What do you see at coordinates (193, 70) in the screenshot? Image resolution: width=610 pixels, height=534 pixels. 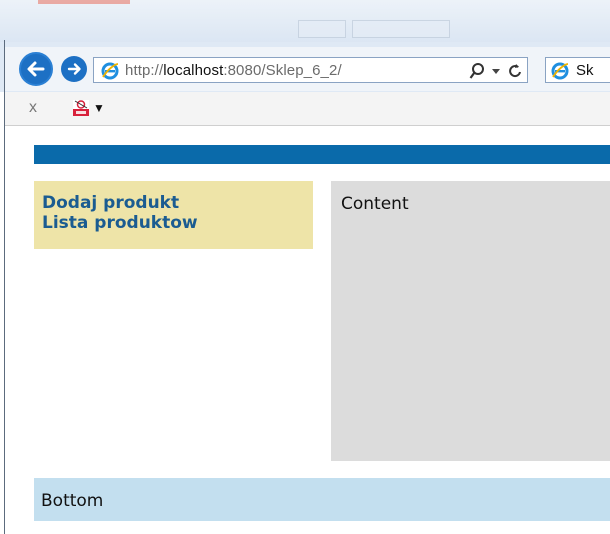 I see `url-host: localhost` at bounding box center [193, 70].